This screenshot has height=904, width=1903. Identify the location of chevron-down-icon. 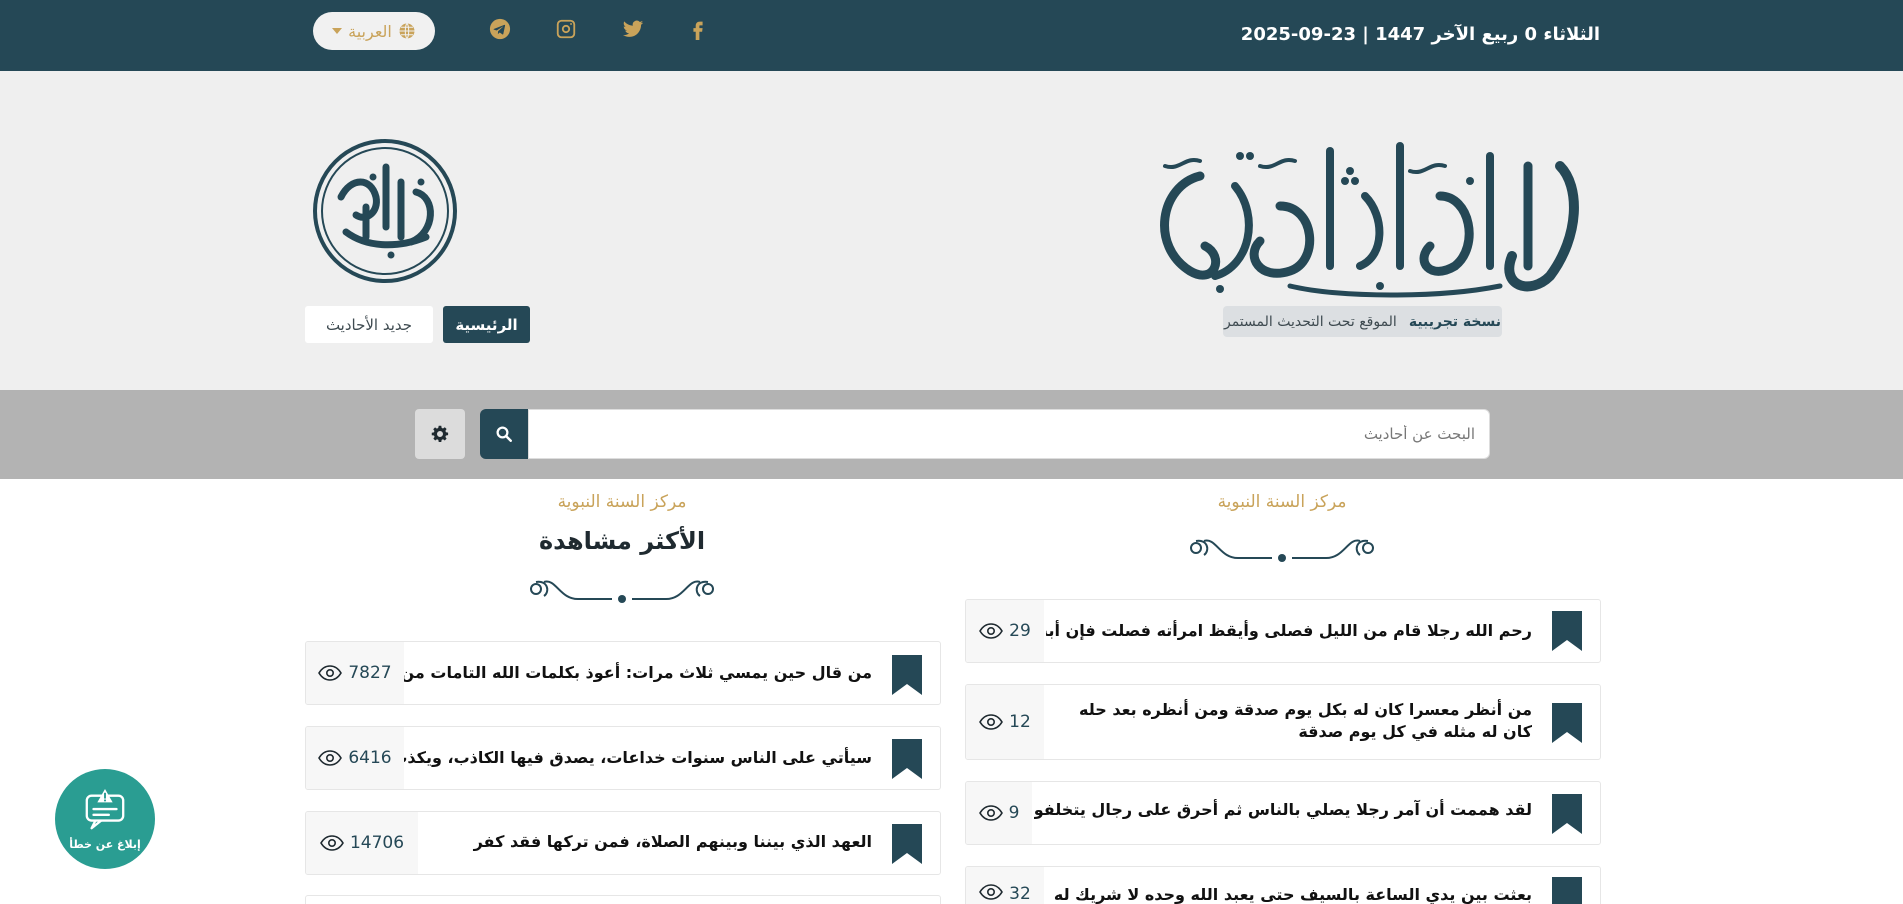
(337, 31).